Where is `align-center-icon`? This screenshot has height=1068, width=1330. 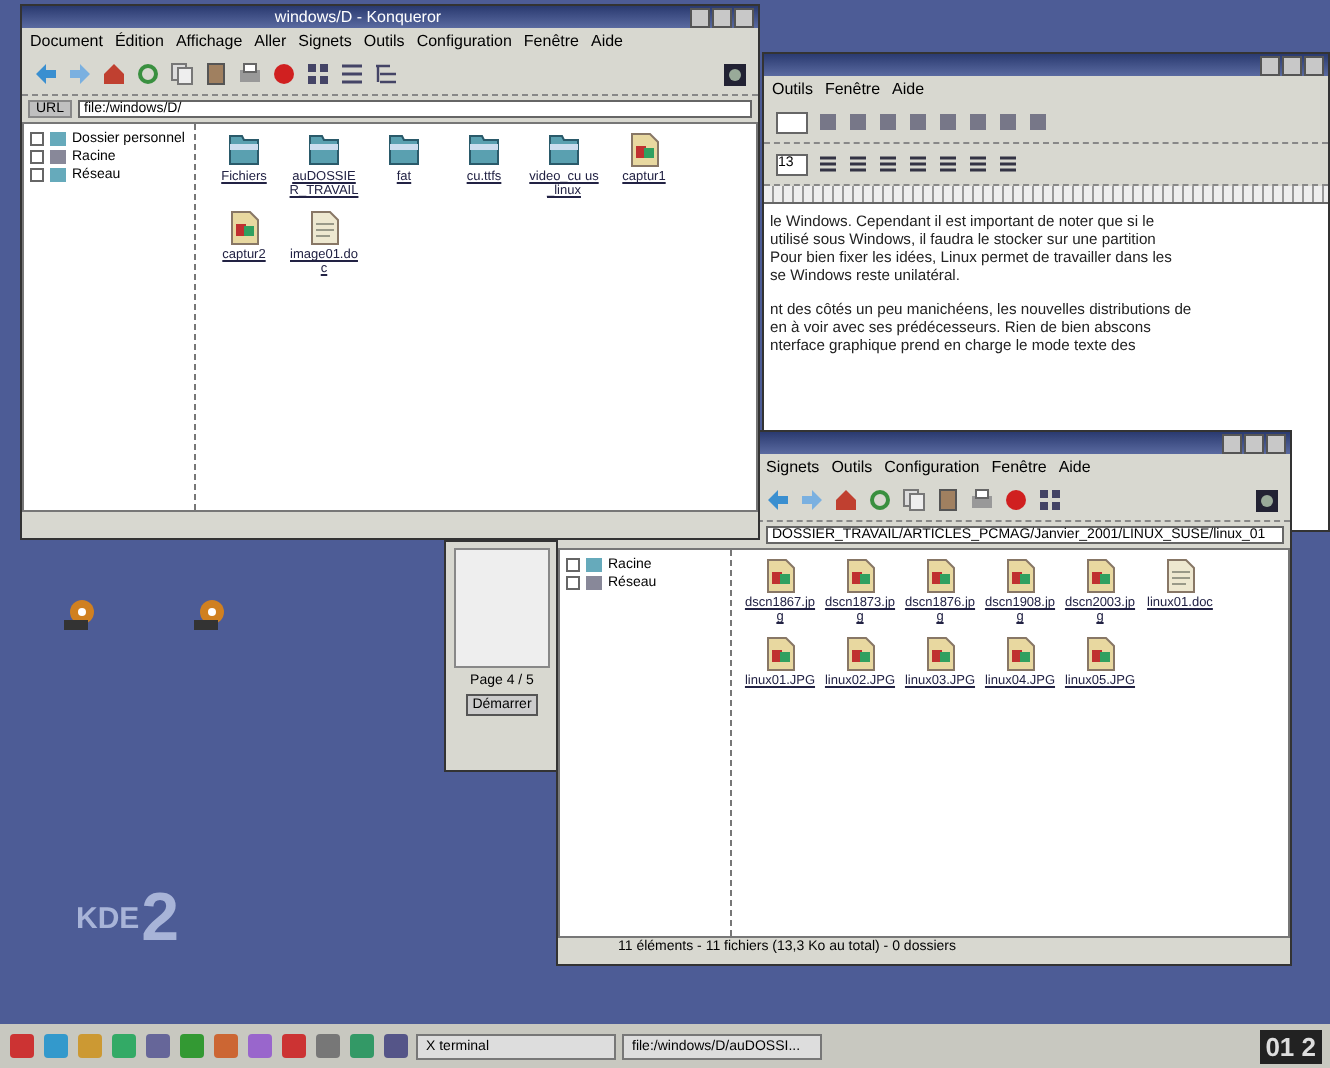 align-center-icon is located at coordinates (948, 164).